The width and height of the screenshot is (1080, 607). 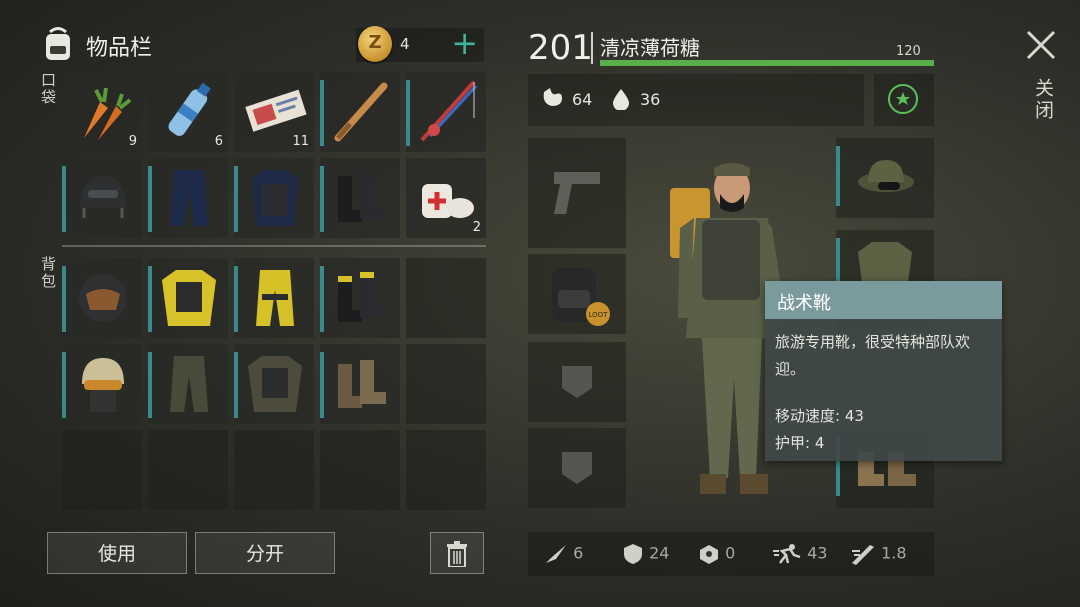 What do you see at coordinates (883, 300) in the screenshot?
I see `tooltip-header: 战术靴` at bounding box center [883, 300].